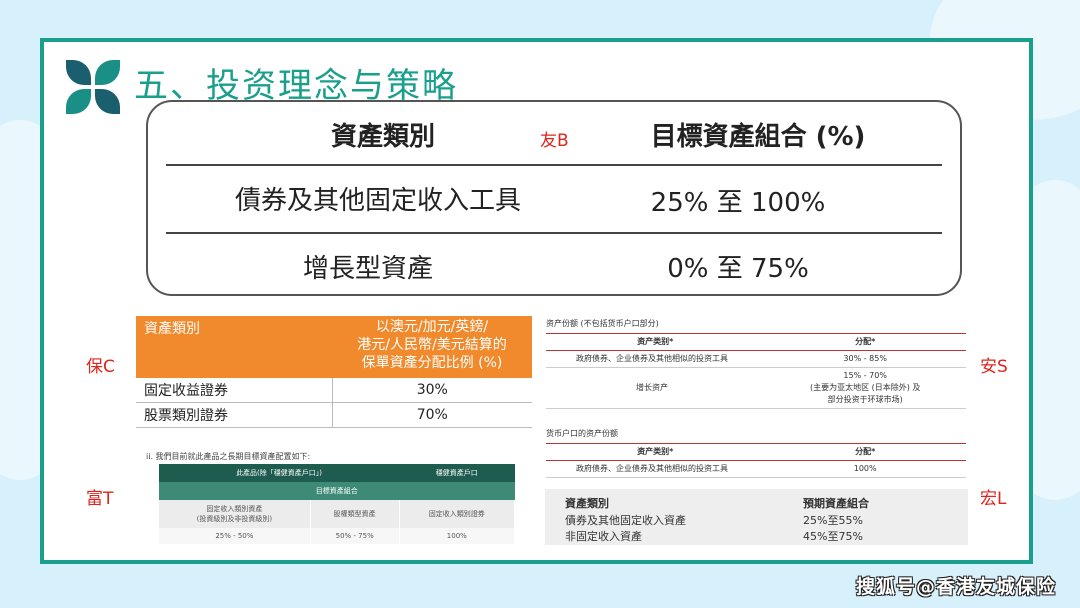 Image resolution: width=1080 pixels, height=608 pixels. I want to click on cell: 股票類別證券, so click(234, 415).